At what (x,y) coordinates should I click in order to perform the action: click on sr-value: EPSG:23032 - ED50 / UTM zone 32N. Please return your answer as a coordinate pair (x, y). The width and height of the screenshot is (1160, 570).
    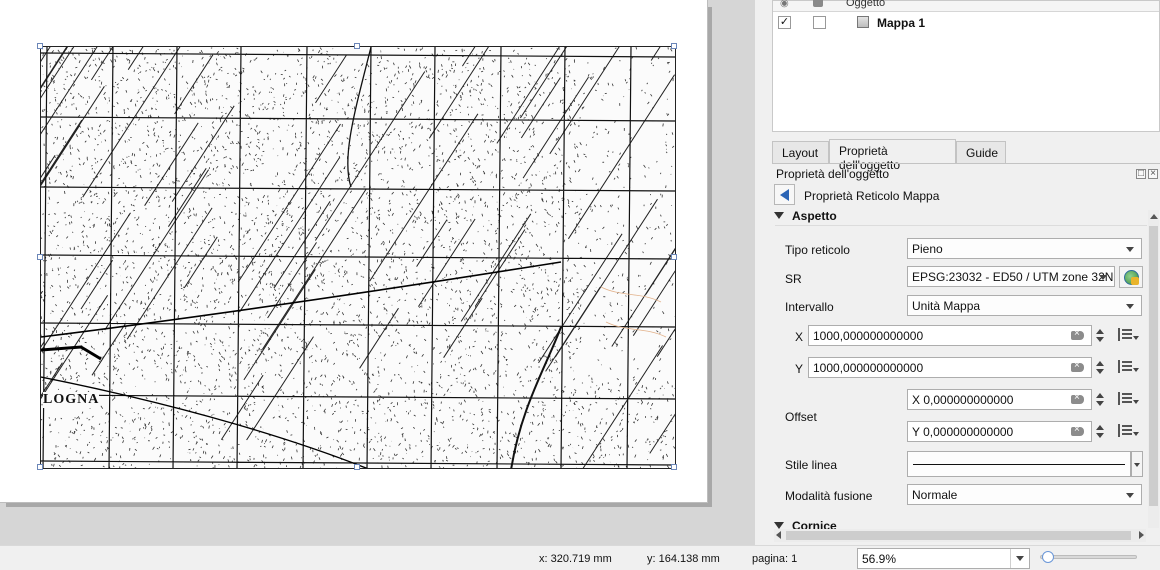
    Looking at the image, I should click on (1013, 277).